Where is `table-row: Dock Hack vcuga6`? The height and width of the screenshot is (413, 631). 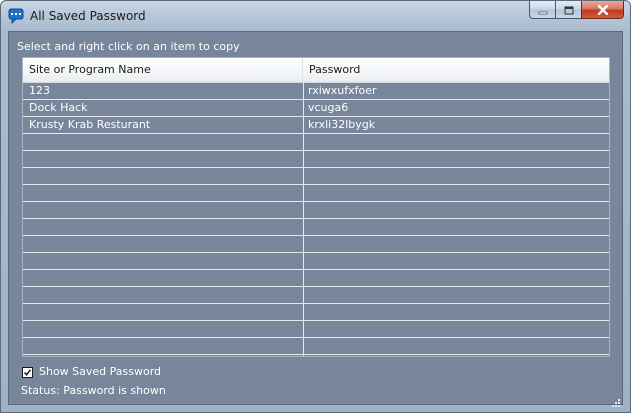
table-row: Dock Hack vcuga6 is located at coordinates (316, 108).